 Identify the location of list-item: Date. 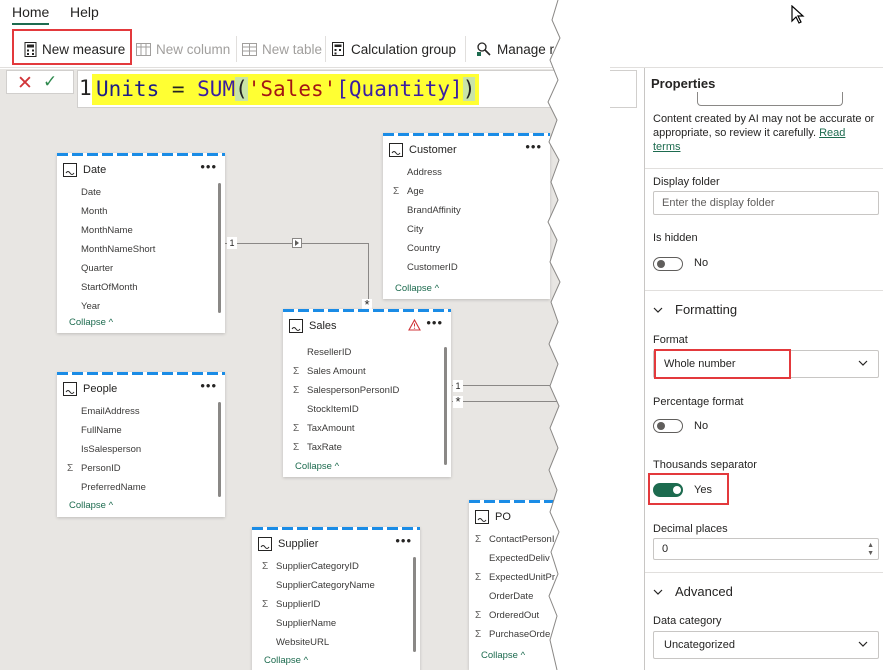
(141, 192).